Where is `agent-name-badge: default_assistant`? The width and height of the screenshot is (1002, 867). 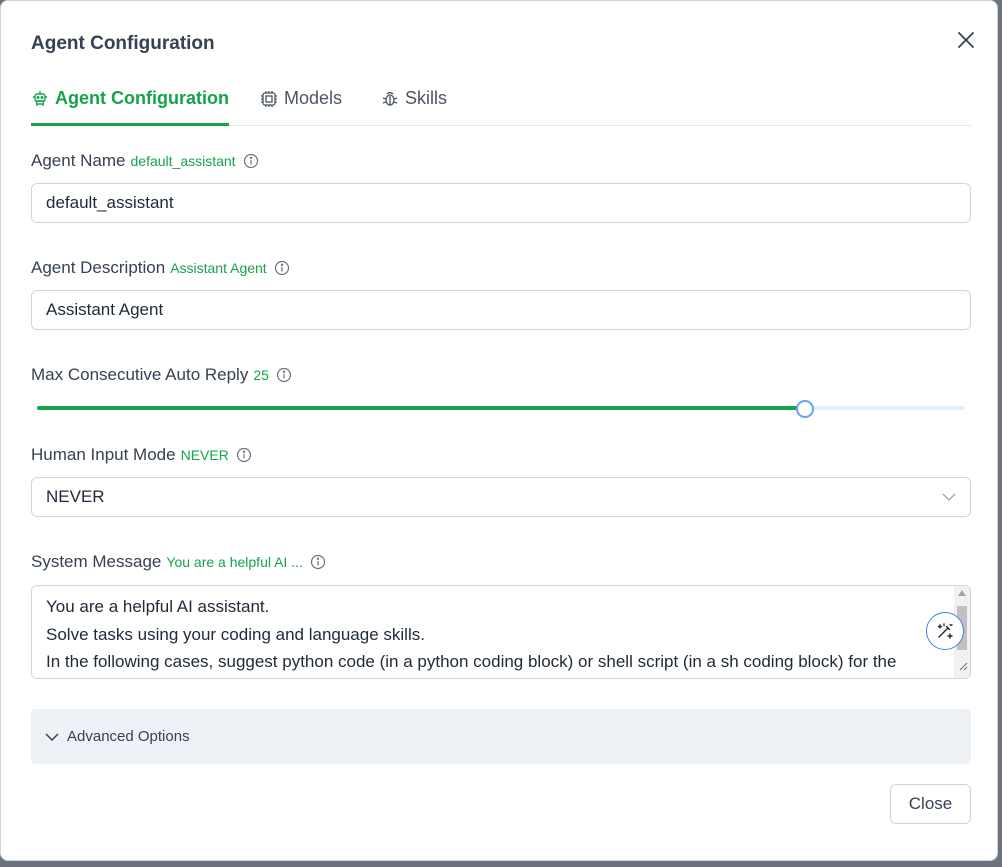
agent-name-badge: default_assistant is located at coordinates (183, 161).